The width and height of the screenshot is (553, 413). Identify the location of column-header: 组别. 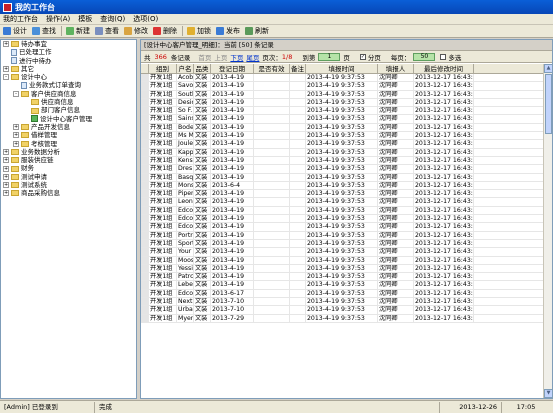
(163, 68).